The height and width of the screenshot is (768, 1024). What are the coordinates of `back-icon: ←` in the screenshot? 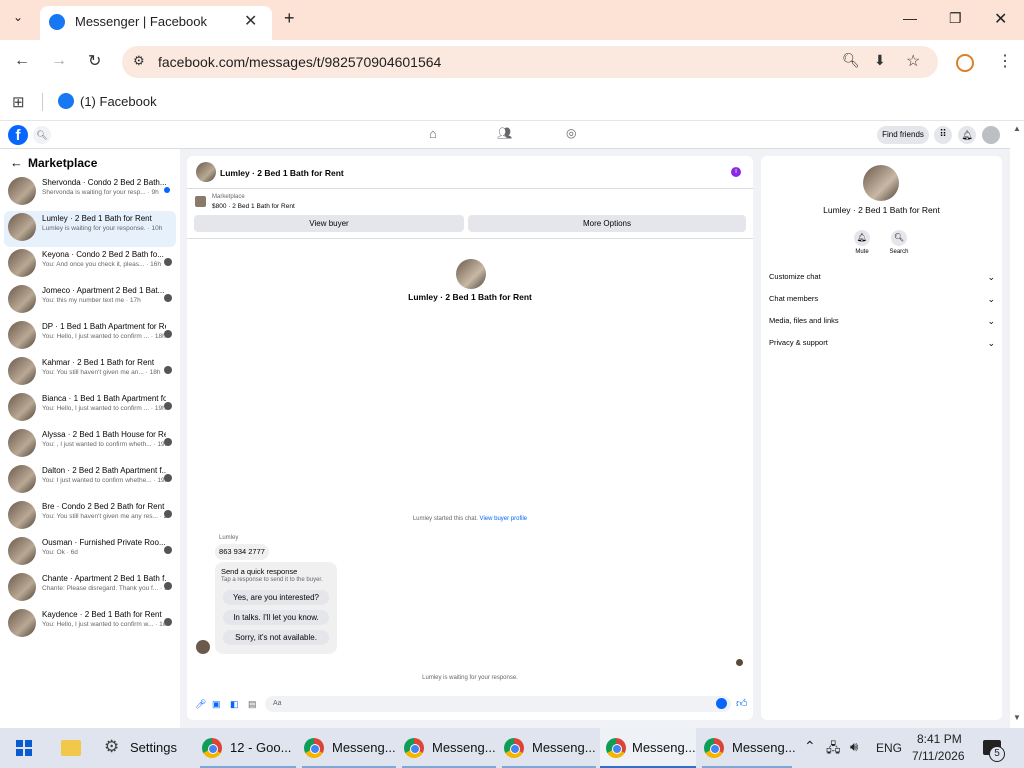 It's located at (22, 61).